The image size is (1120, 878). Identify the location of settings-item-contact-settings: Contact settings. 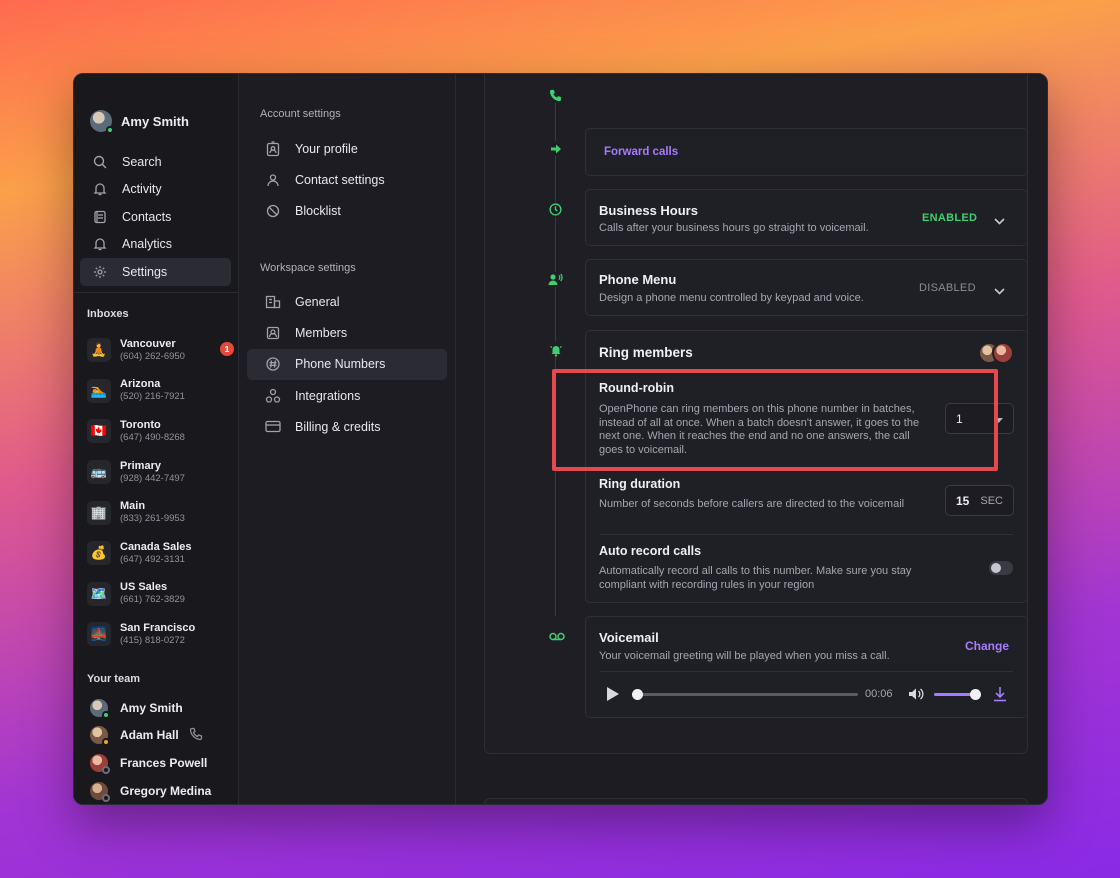
(347, 179).